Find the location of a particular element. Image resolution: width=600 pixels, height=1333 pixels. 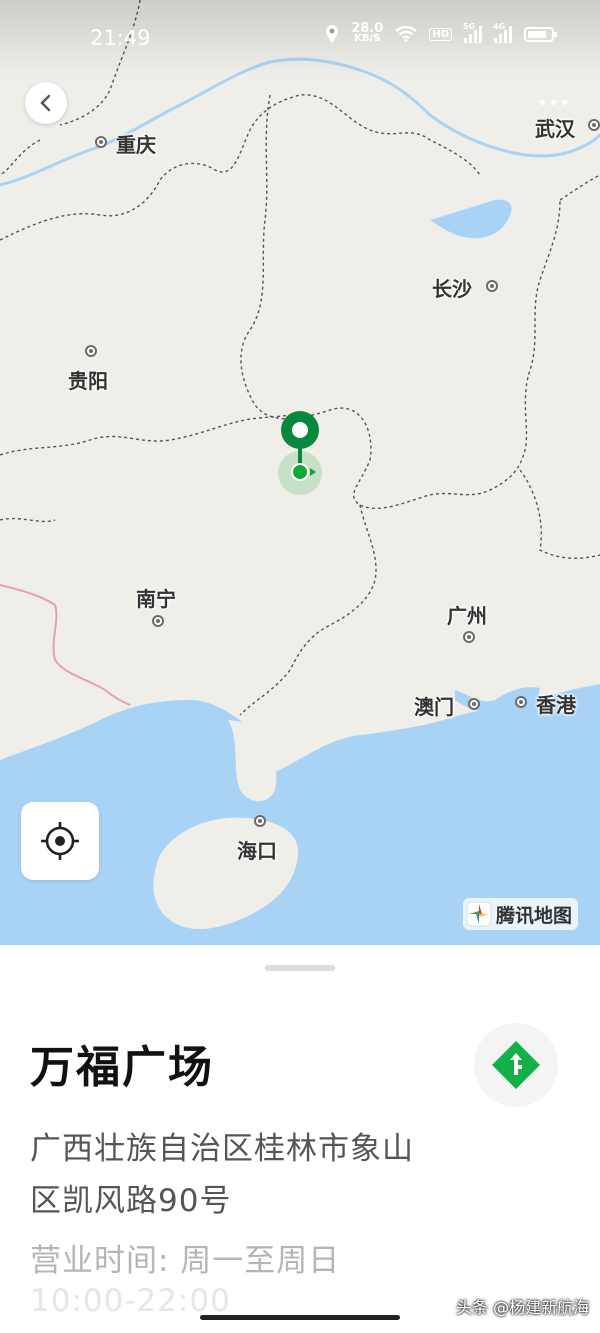

city-dot-guiyang is located at coordinates (91, 351).